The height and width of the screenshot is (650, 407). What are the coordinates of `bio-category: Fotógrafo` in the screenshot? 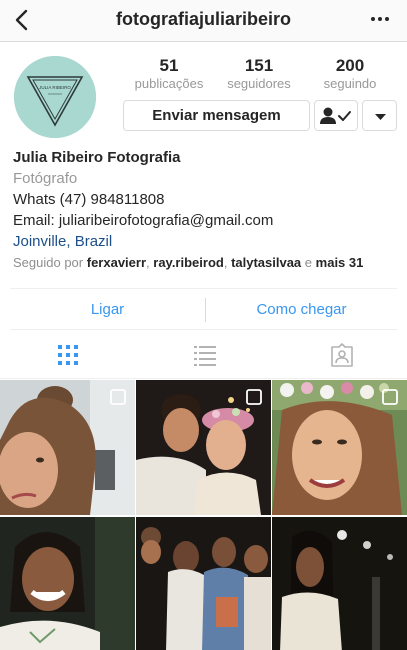 It's located at (45, 178).